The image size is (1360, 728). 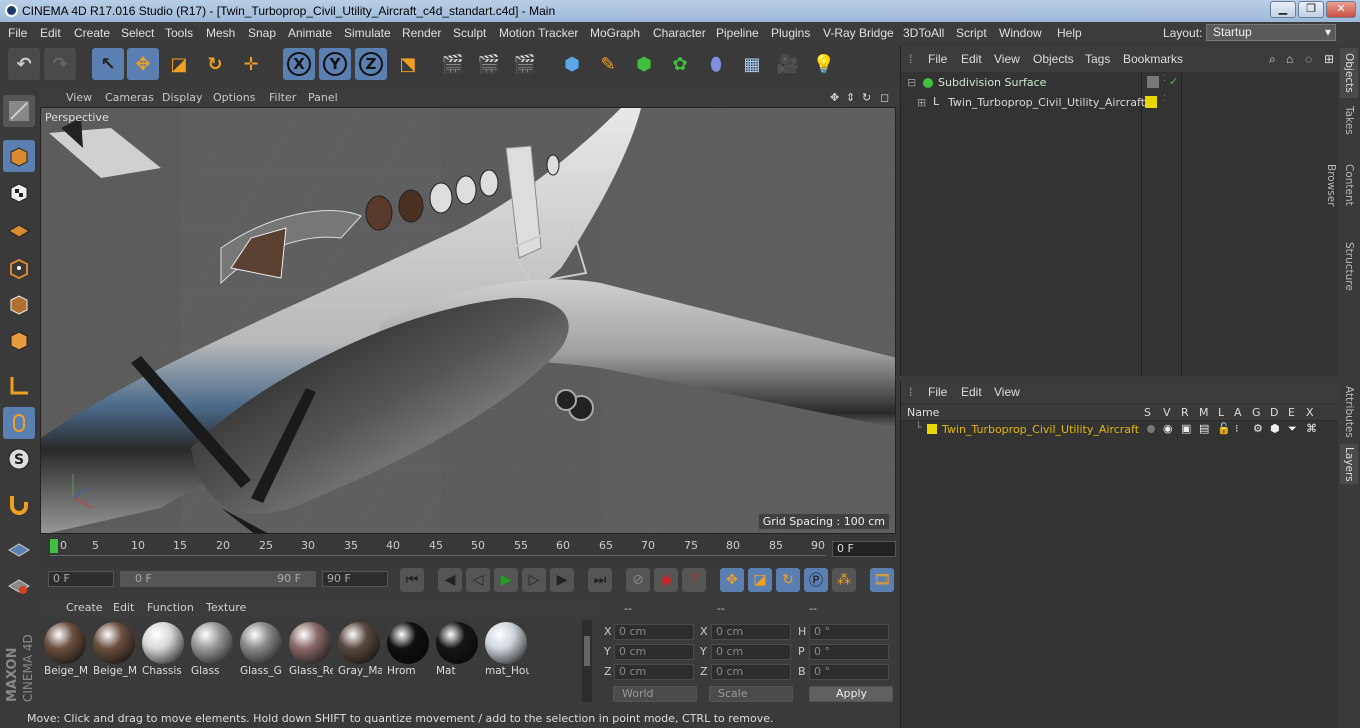 I want to click on layer-name: Twin_Turboprop_Civil_Utility_Aircraft, so click(x=1040, y=429).